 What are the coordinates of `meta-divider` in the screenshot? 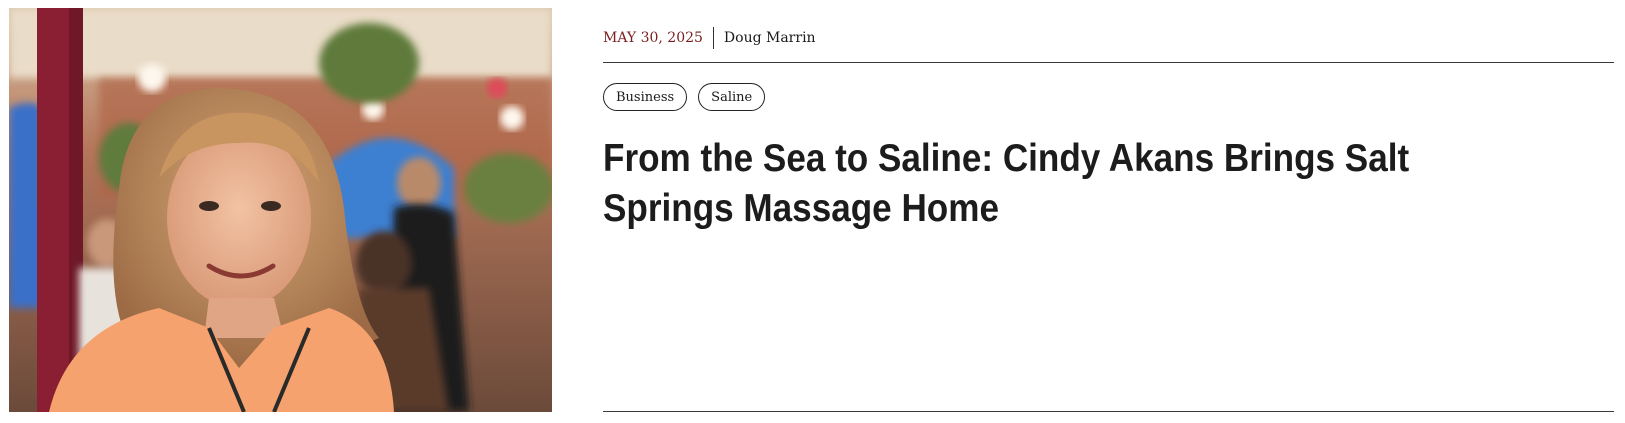 It's located at (713, 38).